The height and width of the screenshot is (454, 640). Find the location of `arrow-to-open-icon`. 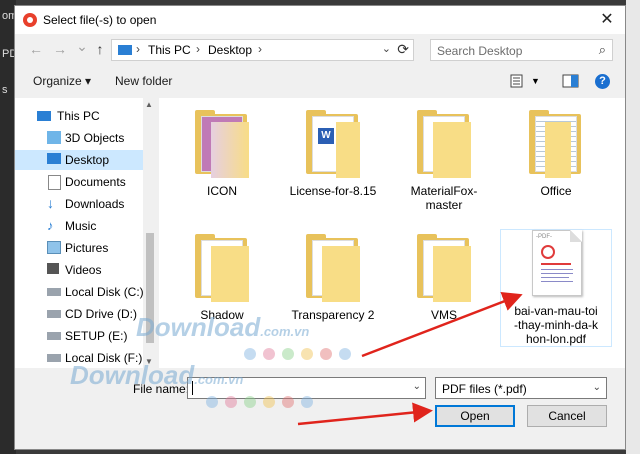

arrow-to-open-icon is located at coordinates (365, 414).